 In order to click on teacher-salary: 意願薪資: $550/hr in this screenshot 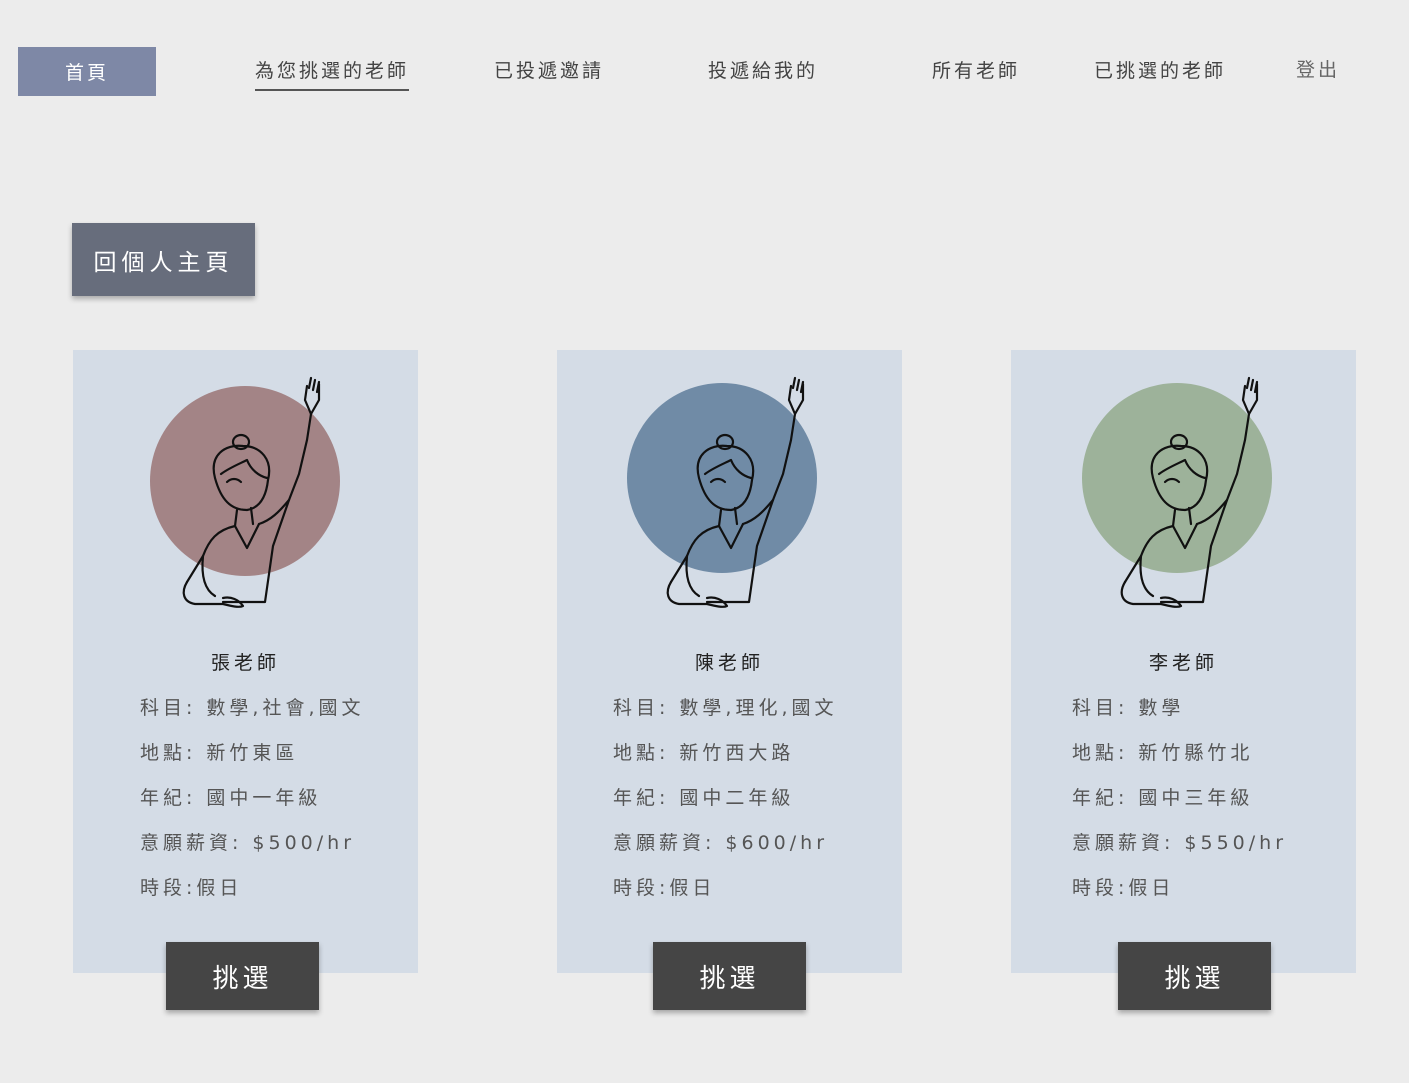, I will do `click(1180, 843)`.